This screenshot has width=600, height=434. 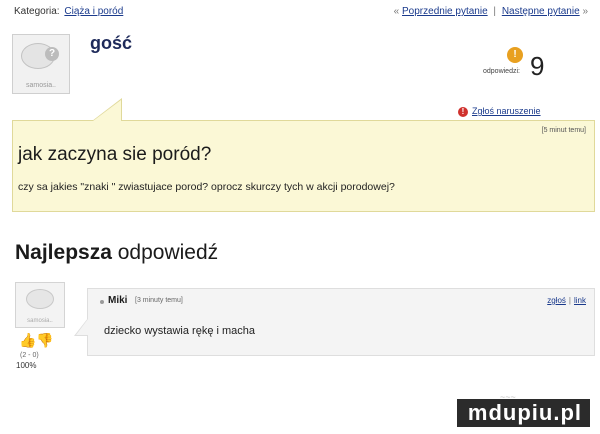 I want to click on question-author-avatar: ? samosia.., so click(x=41, y=64).